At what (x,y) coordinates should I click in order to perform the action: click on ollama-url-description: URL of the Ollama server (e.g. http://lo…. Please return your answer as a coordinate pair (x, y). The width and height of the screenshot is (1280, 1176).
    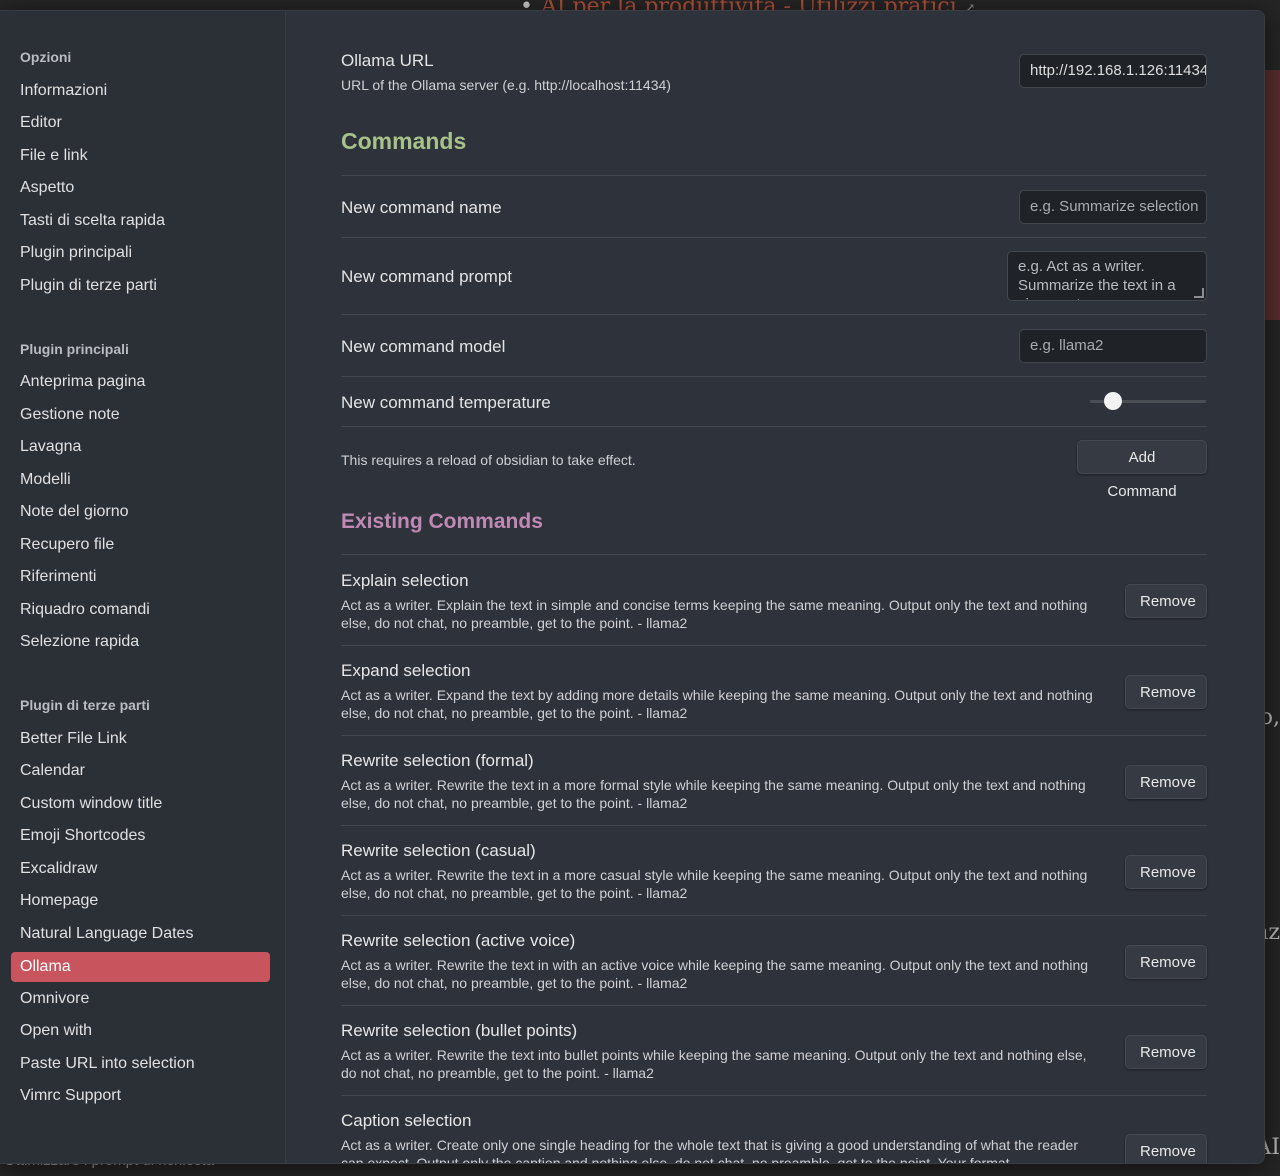
    Looking at the image, I should click on (506, 85).